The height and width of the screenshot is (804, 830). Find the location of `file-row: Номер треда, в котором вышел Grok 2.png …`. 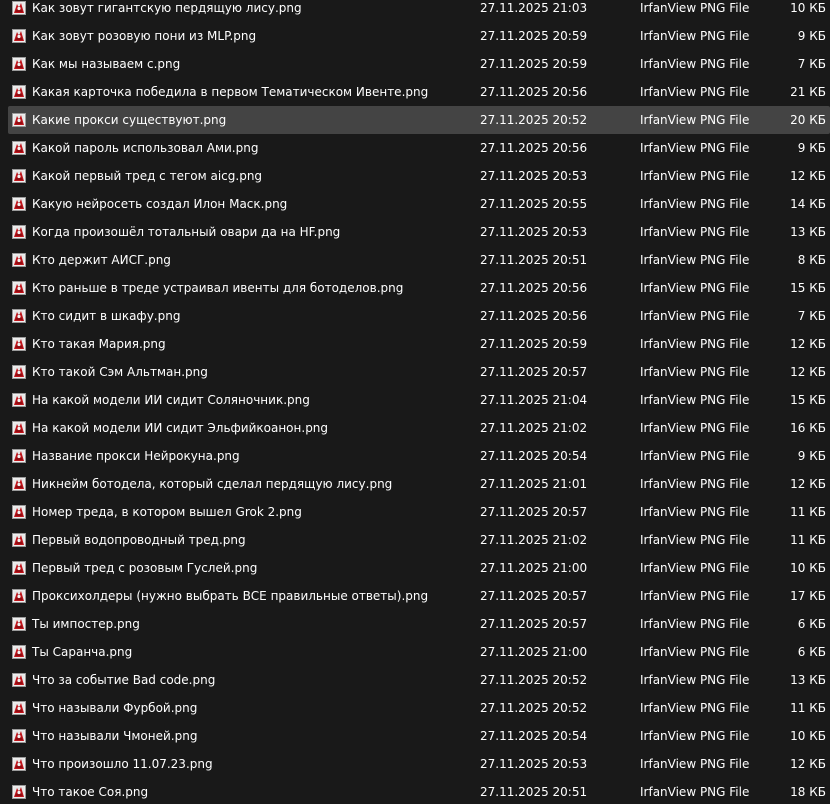

file-row: Номер треда, в котором вышел Grok 2.png … is located at coordinates (419, 512).